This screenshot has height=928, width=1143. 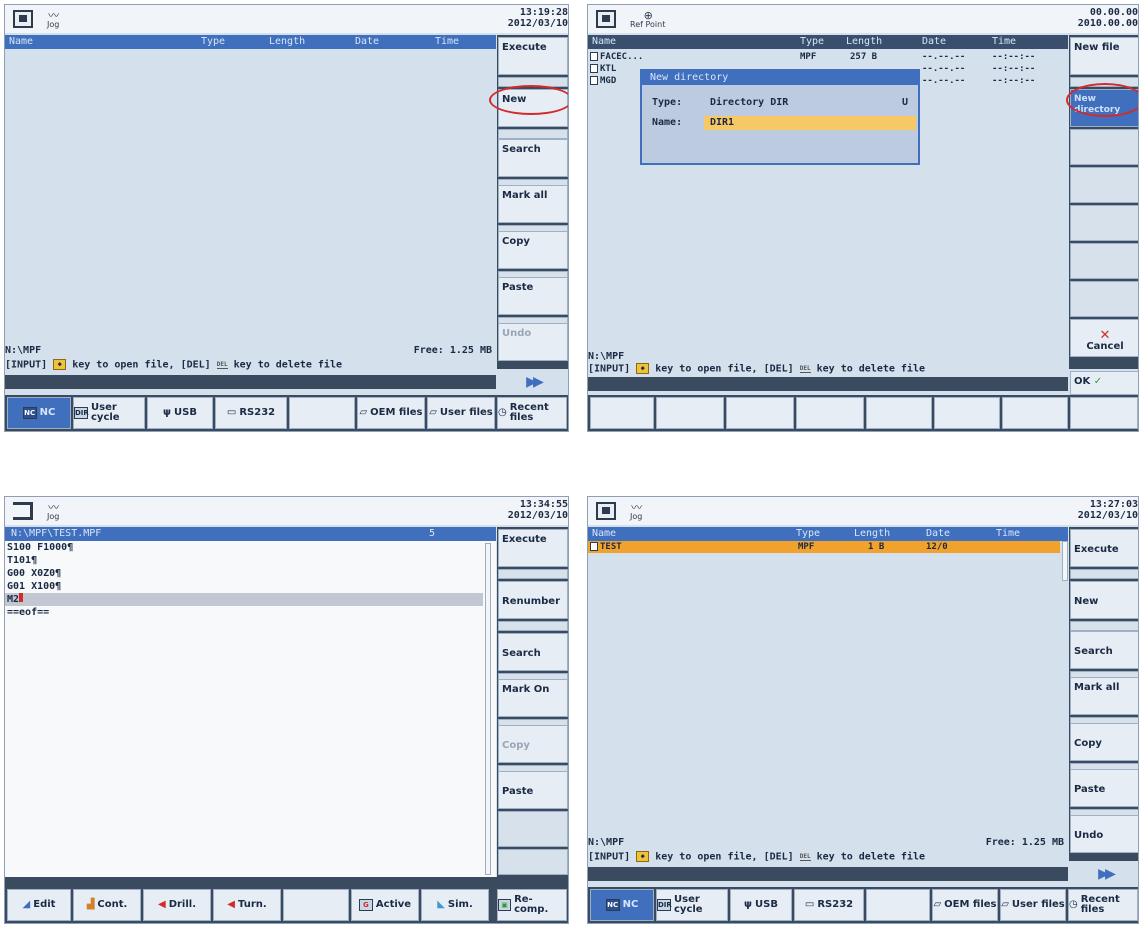 I want to click on col-time: Time, so click(x=1008, y=533).